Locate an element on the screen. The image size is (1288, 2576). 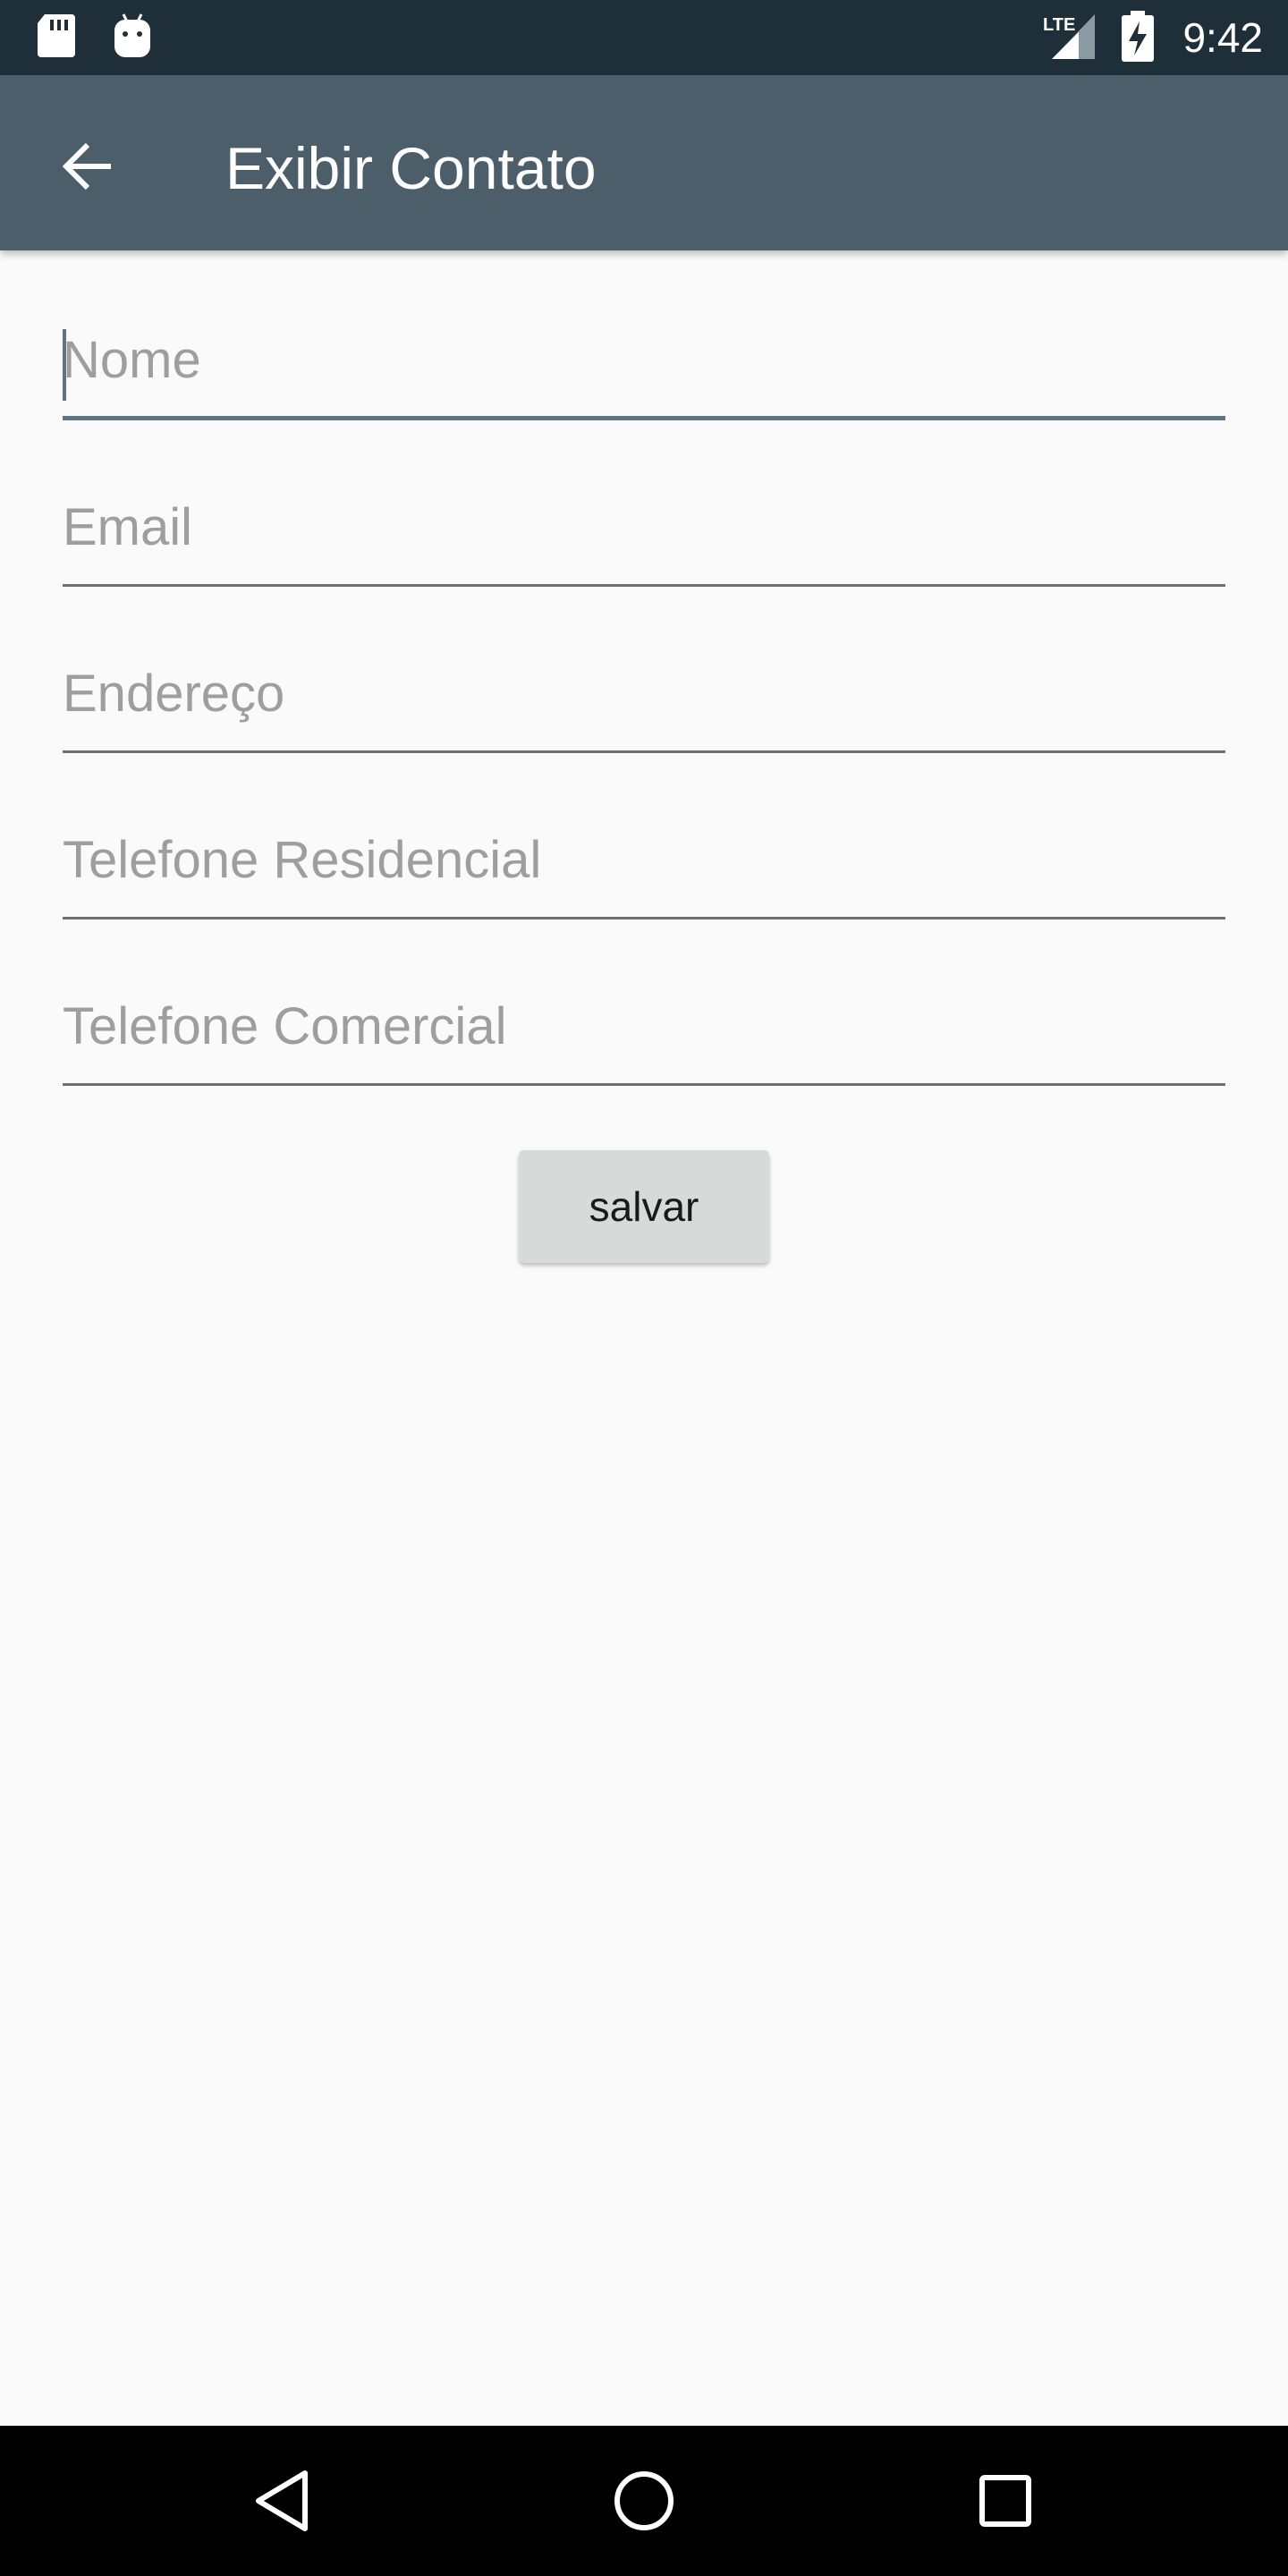
nav-back-button is located at coordinates (282, 2501).